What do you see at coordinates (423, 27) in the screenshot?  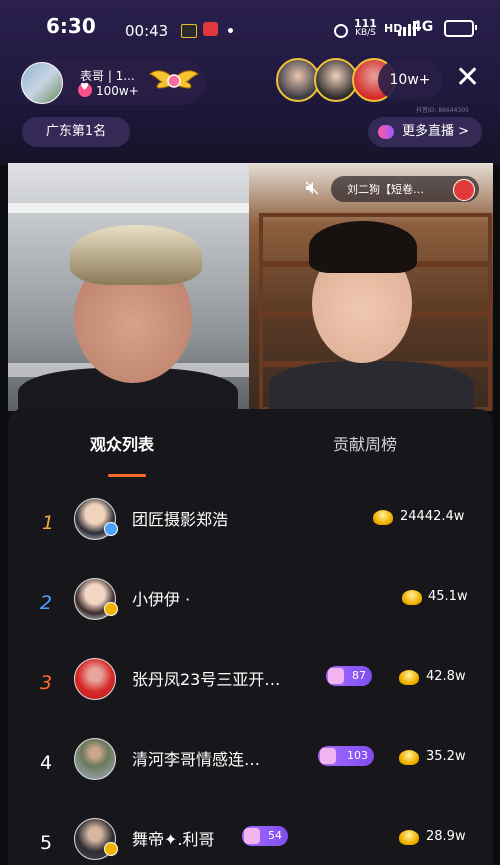 I see `carrier-label: 4G` at bounding box center [423, 27].